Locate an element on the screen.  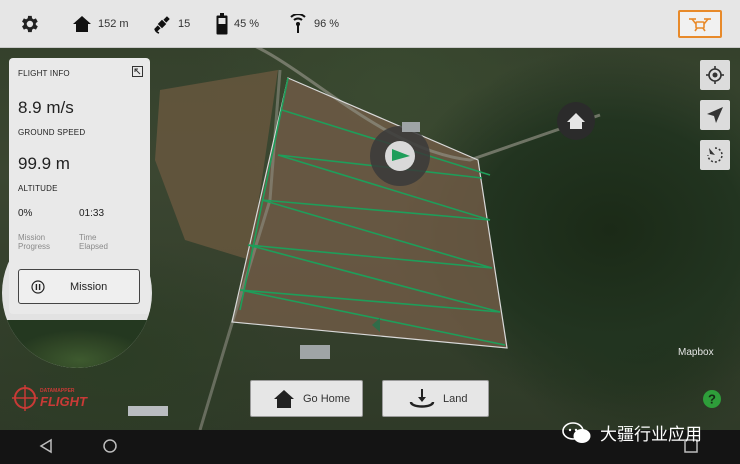
home-nav-icon is located at coordinates (110, 446).